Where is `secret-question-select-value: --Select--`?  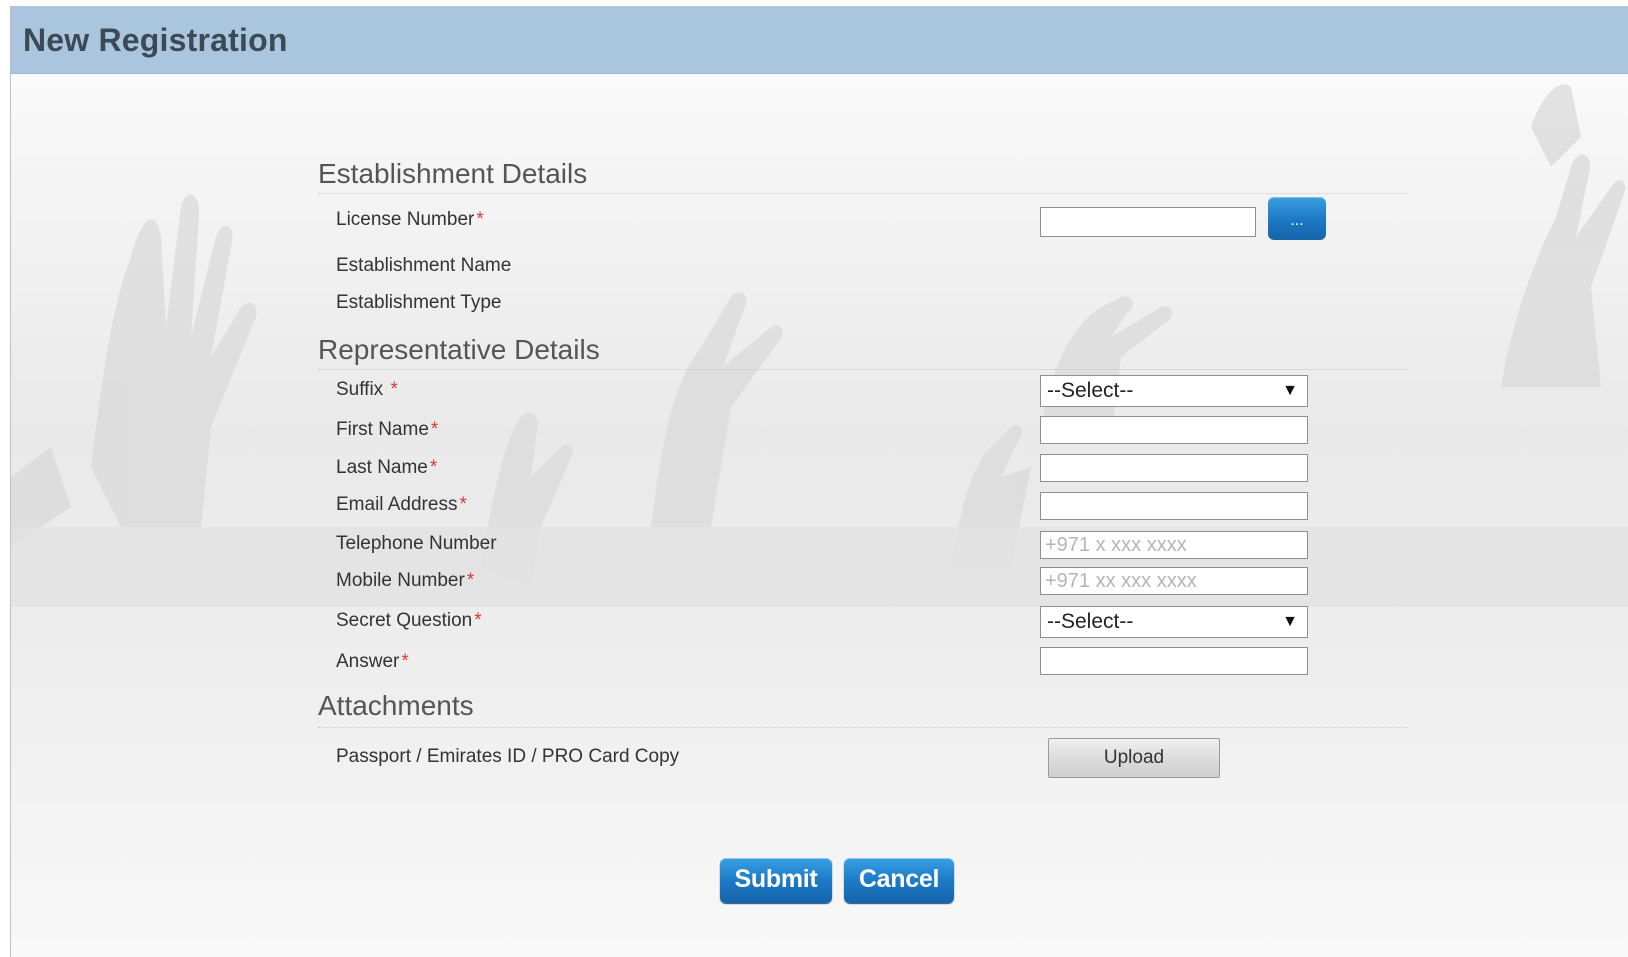 secret-question-select-value: --Select-- is located at coordinates (1090, 621).